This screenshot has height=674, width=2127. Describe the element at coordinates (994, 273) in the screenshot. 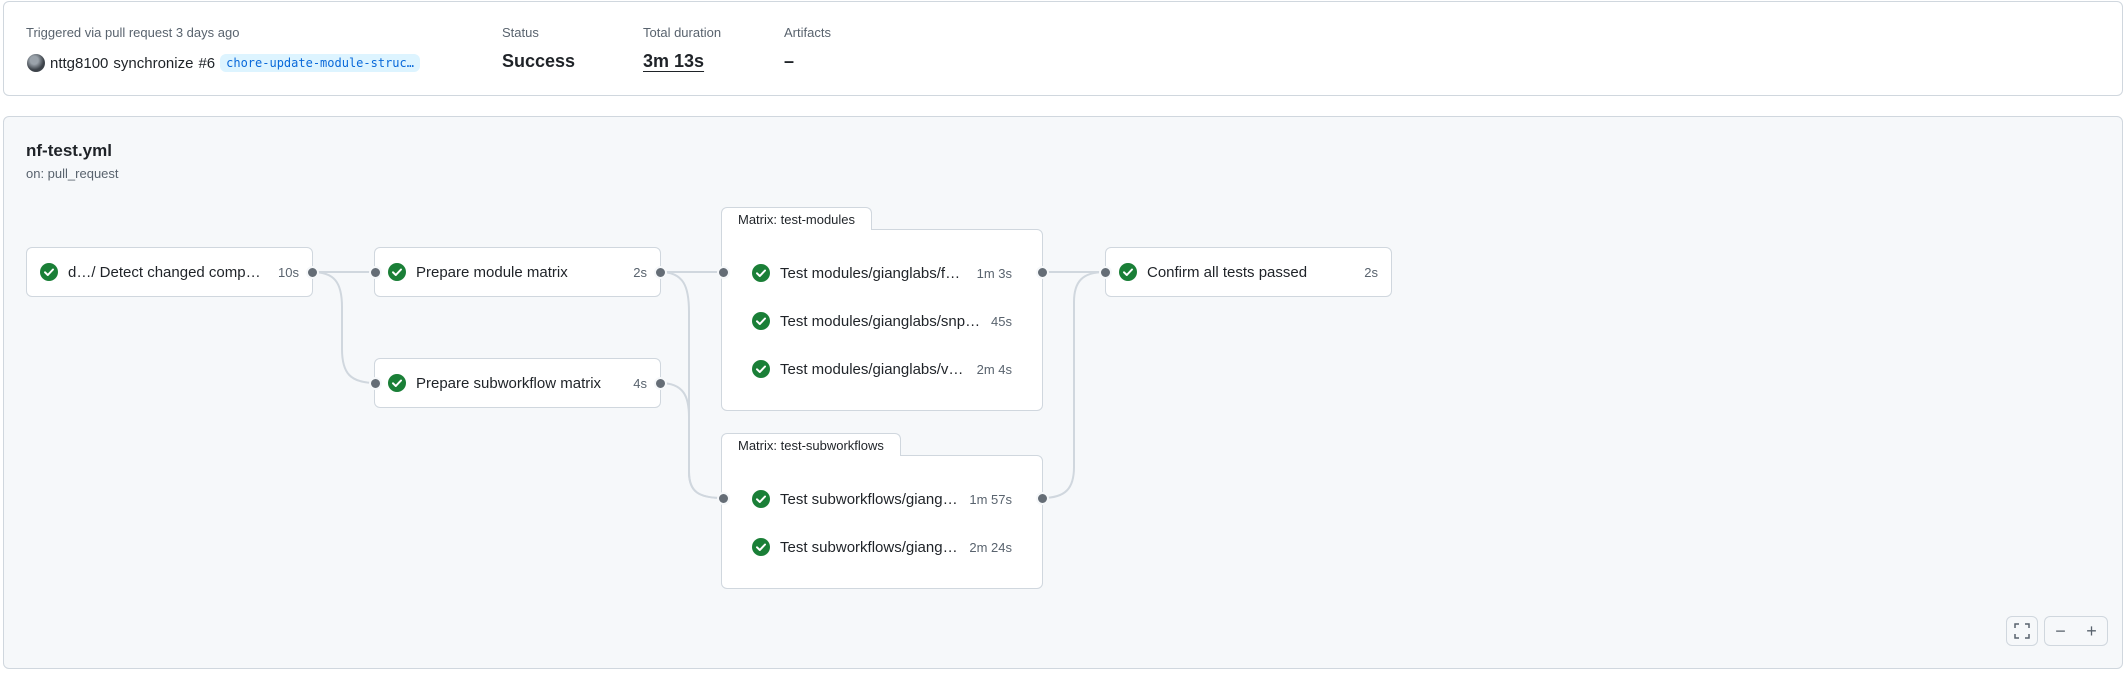

I see `matrix-job-duration: 1m 3s` at that location.